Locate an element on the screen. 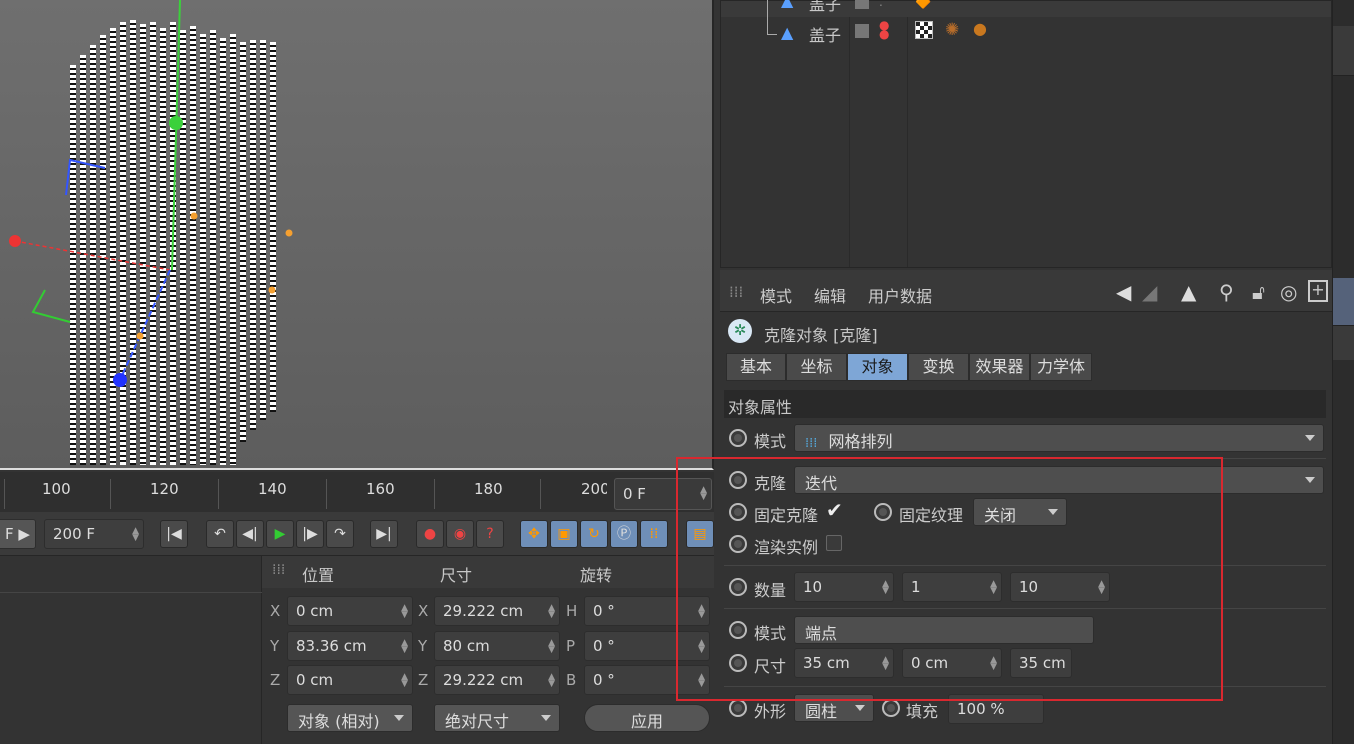 The height and width of the screenshot is (744, 1354). forward-arrow-icon: ◢ is located at coordinates (1149, 292).